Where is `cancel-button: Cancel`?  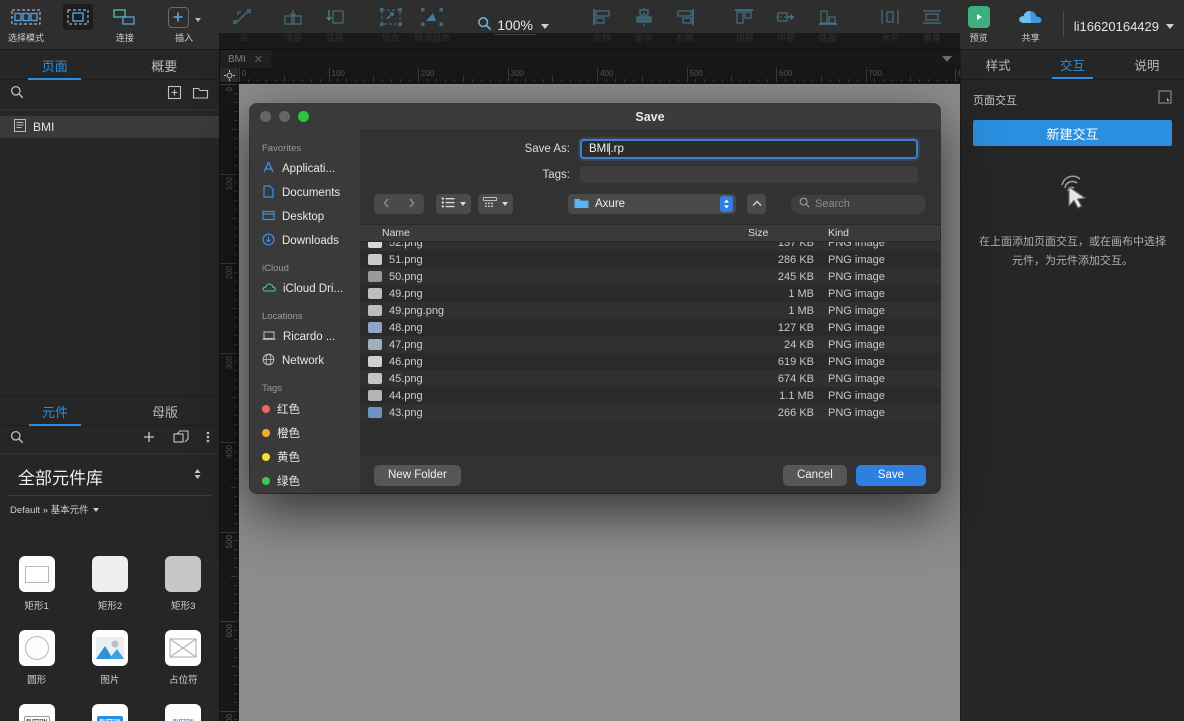
cancel-button: Cancel is located at coordinates (814, 475).